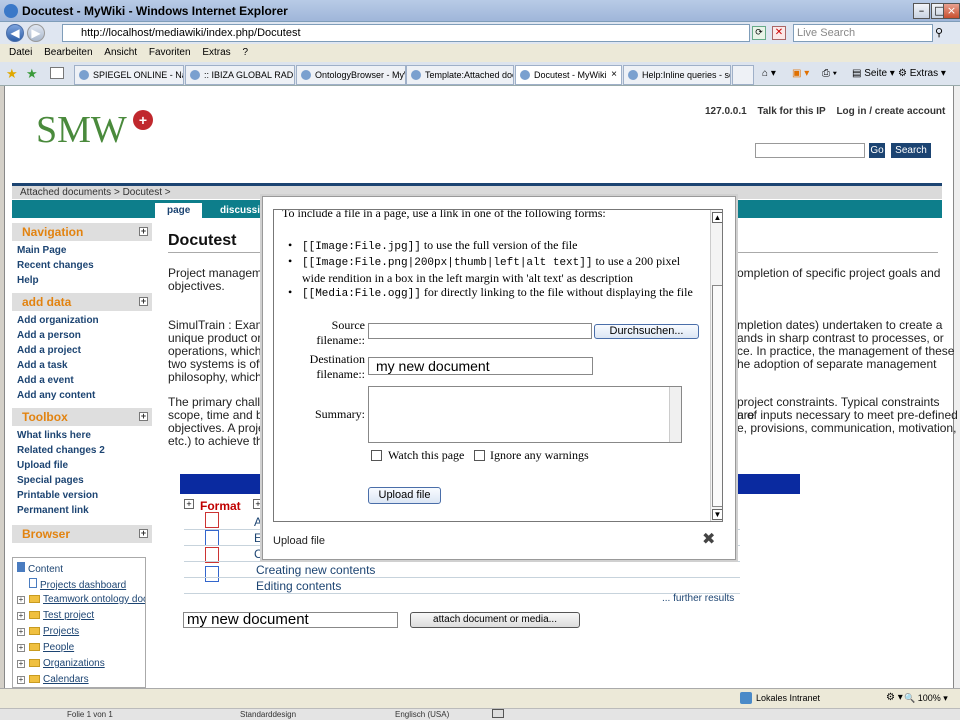 This screenshot has height=720, width=960. What do you see at coordinates (376, 455) in the screenshot?
I see `watch-page-checkbox` at bounding box center [376, 455].